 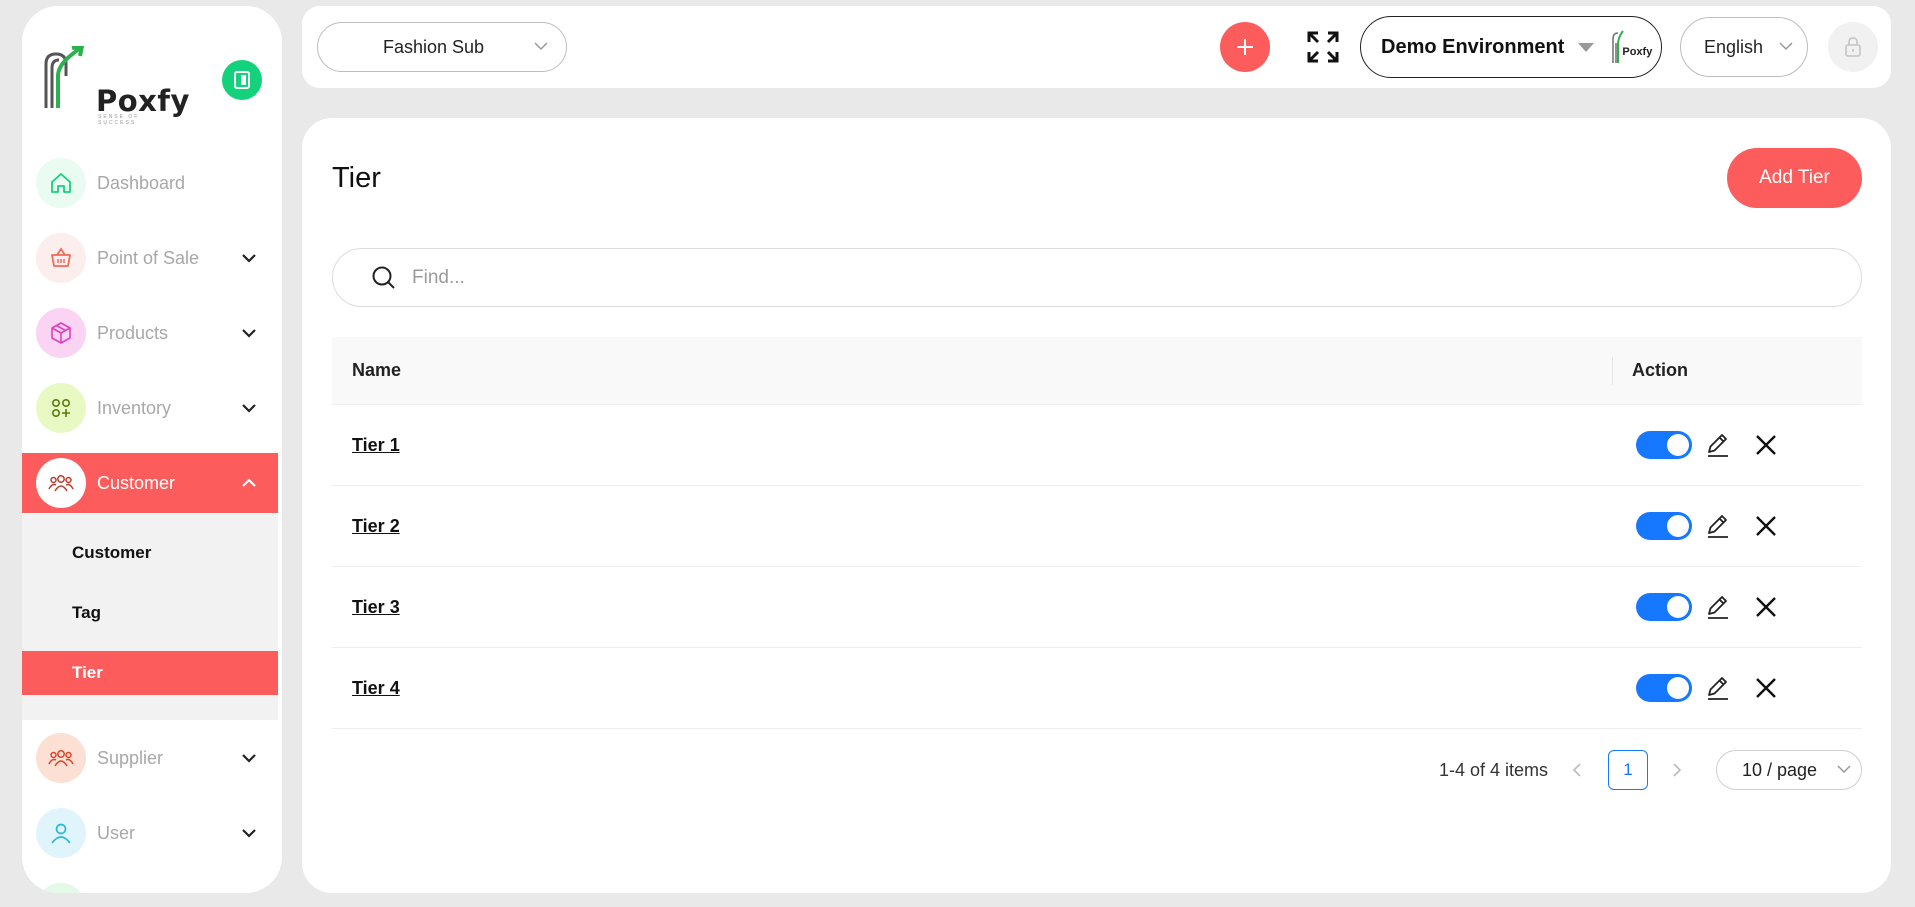 I want to click on page-button-current: 1, so click(x=1628, y=770).